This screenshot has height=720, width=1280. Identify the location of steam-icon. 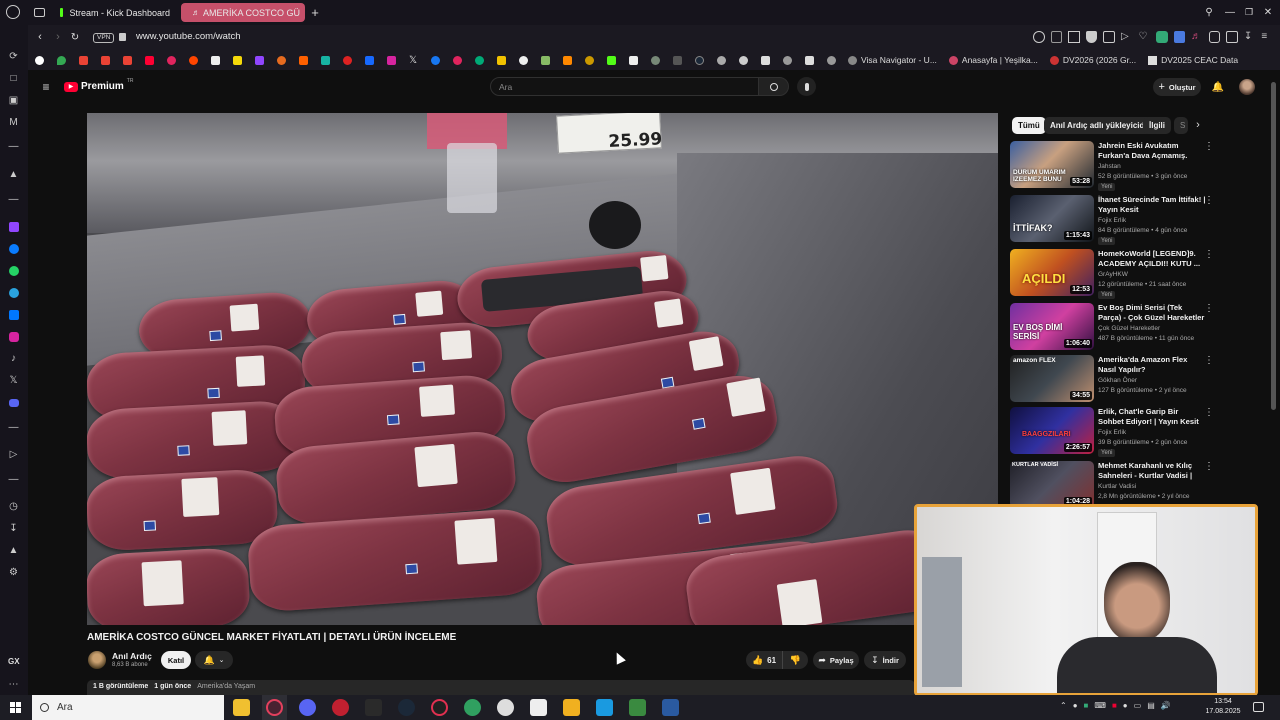
(406, 707).